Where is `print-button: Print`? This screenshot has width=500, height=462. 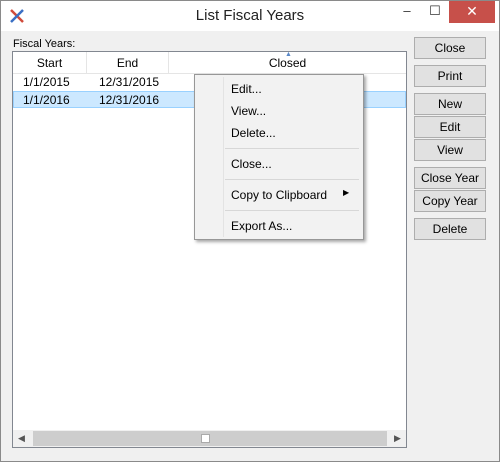 print-button: Print is located at coordinates (450, 76).